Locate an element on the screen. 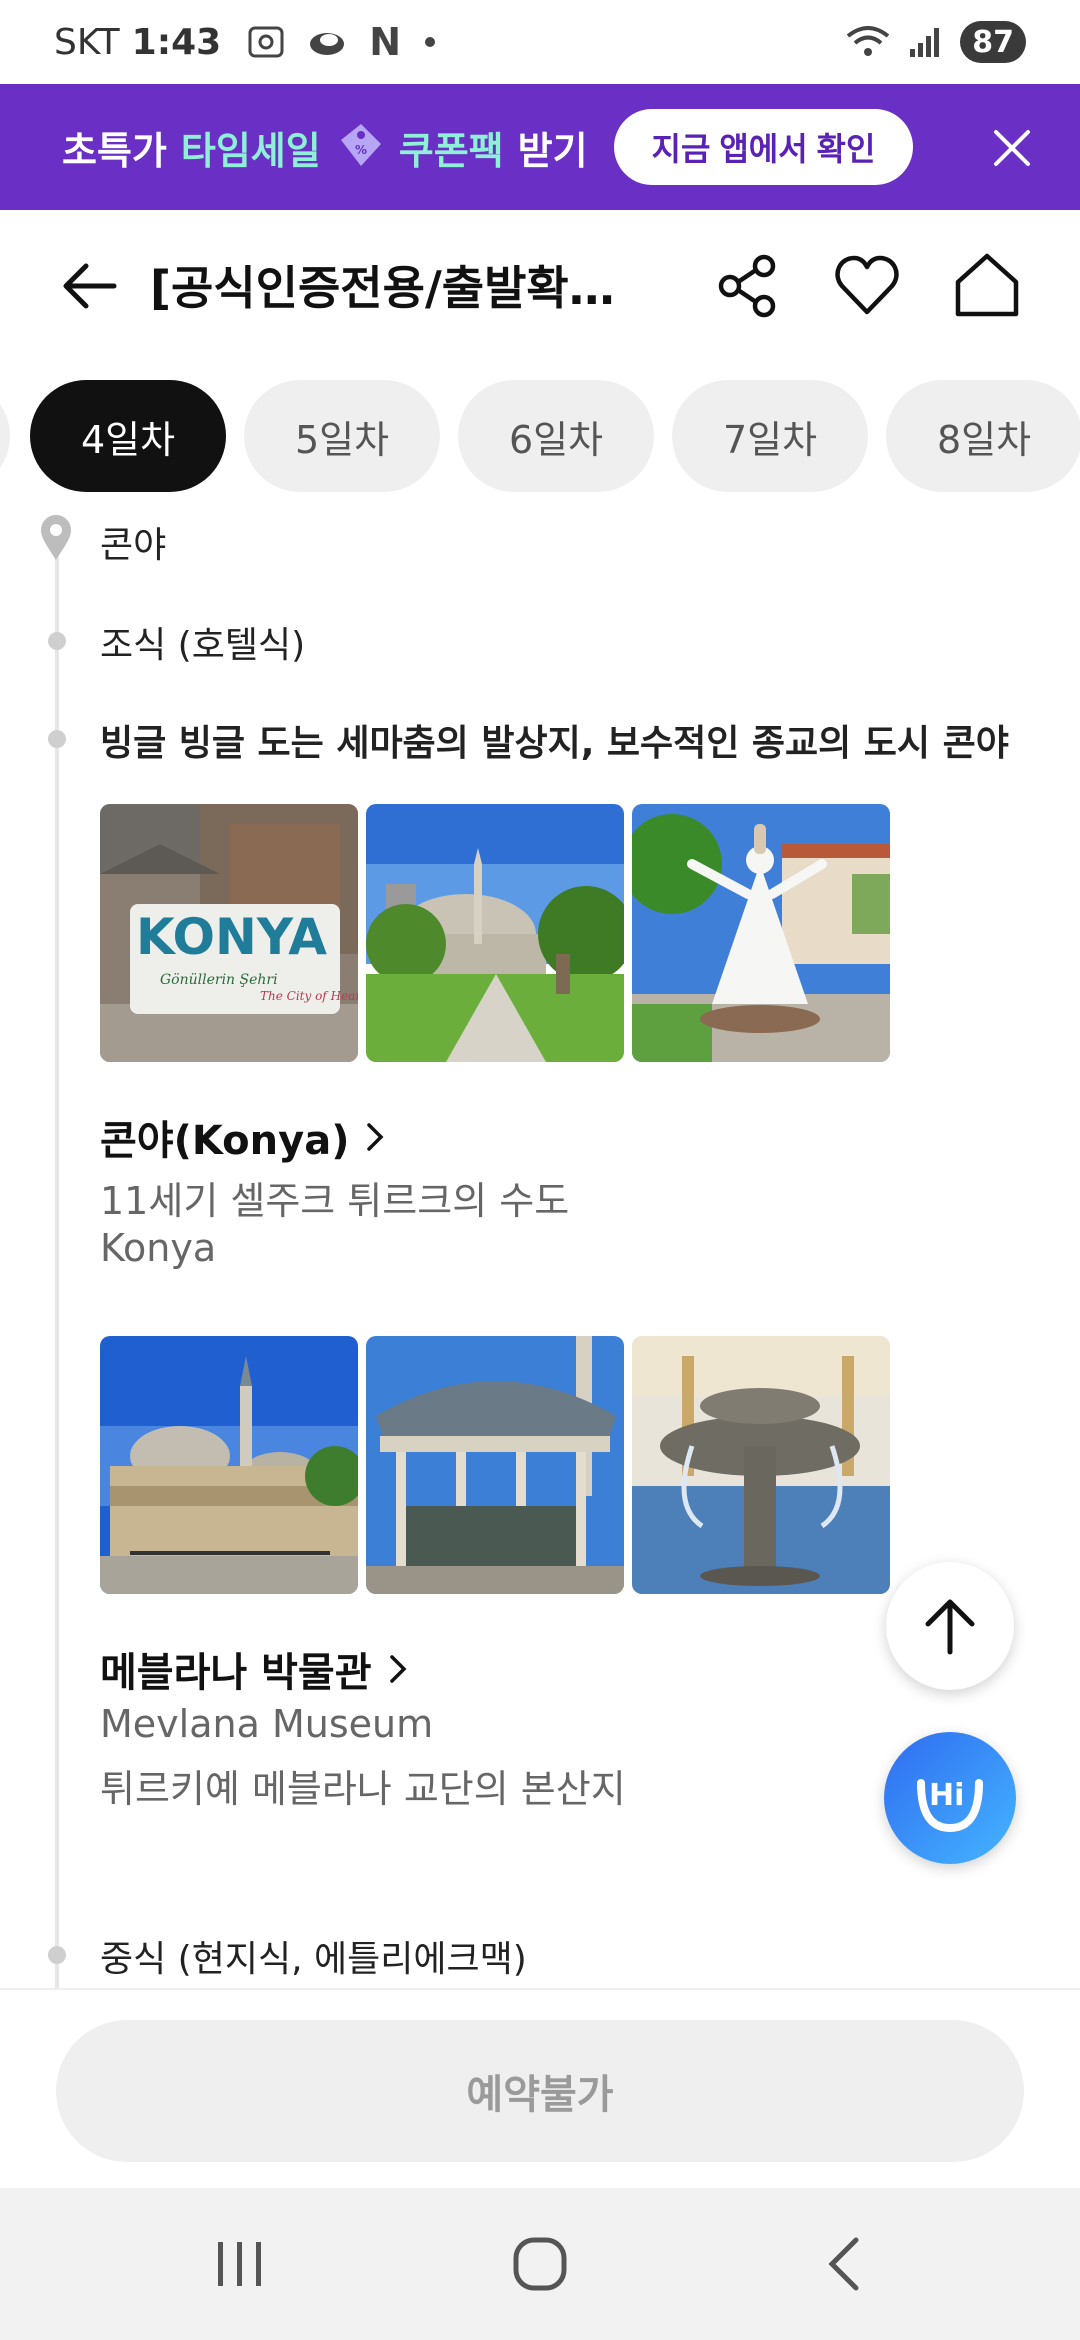  coupon-tag-icon: % is located at coordinates (360, 145).